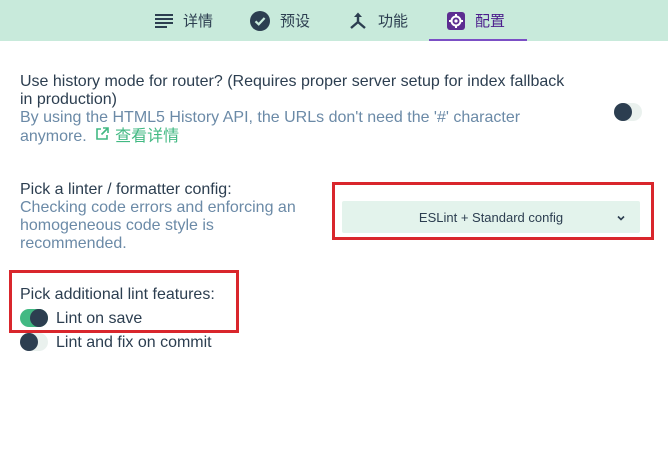 This screenshot has width=668, height=449. I want to click on tab-presets-label: 预设, so click(295, 21).